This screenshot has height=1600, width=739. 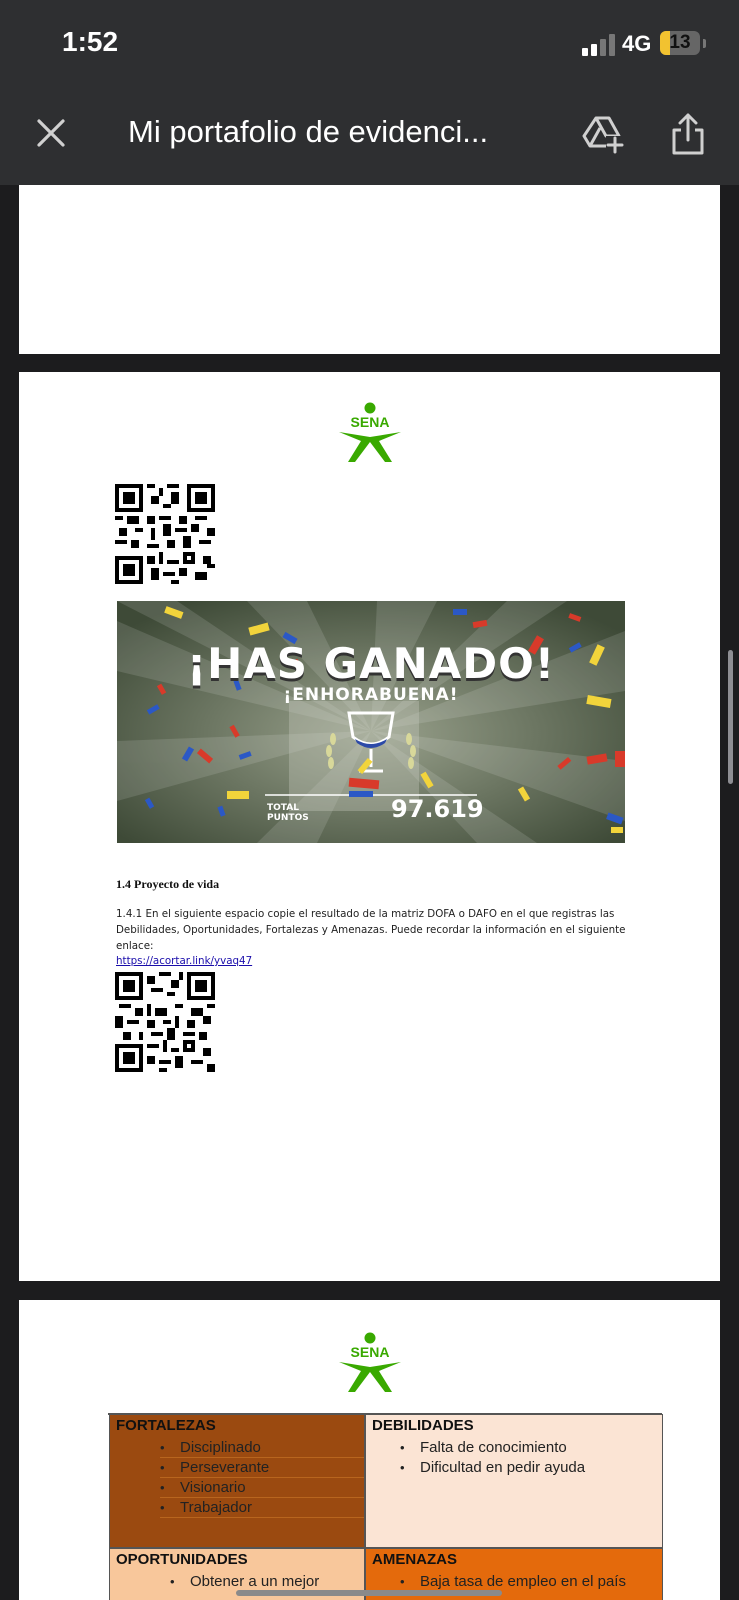 What do you see at coordinates (168, 884) in the screenshot?
I see `section-title: 1.4 Proyecto de vida` at bounding box center [168, 884].